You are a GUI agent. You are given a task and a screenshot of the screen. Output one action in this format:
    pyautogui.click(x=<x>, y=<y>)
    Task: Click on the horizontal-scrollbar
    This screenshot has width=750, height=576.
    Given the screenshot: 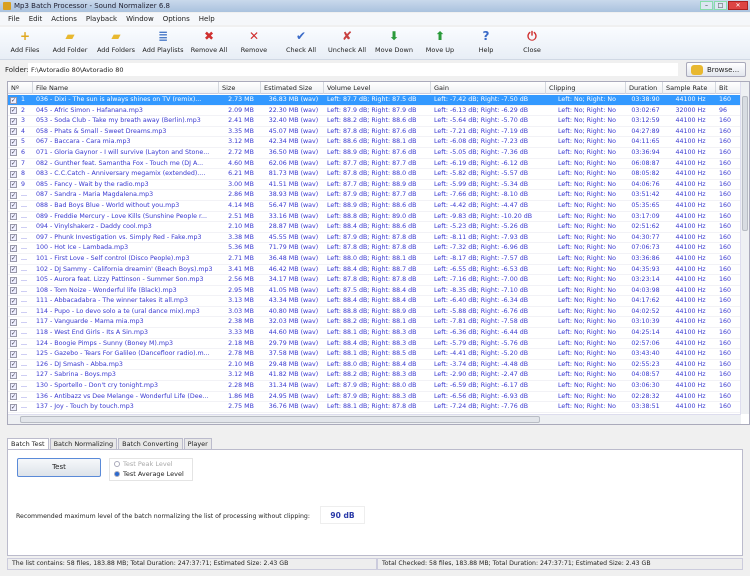 What is the action you would take?
    pyautogui.click(x=374, y=419)
    